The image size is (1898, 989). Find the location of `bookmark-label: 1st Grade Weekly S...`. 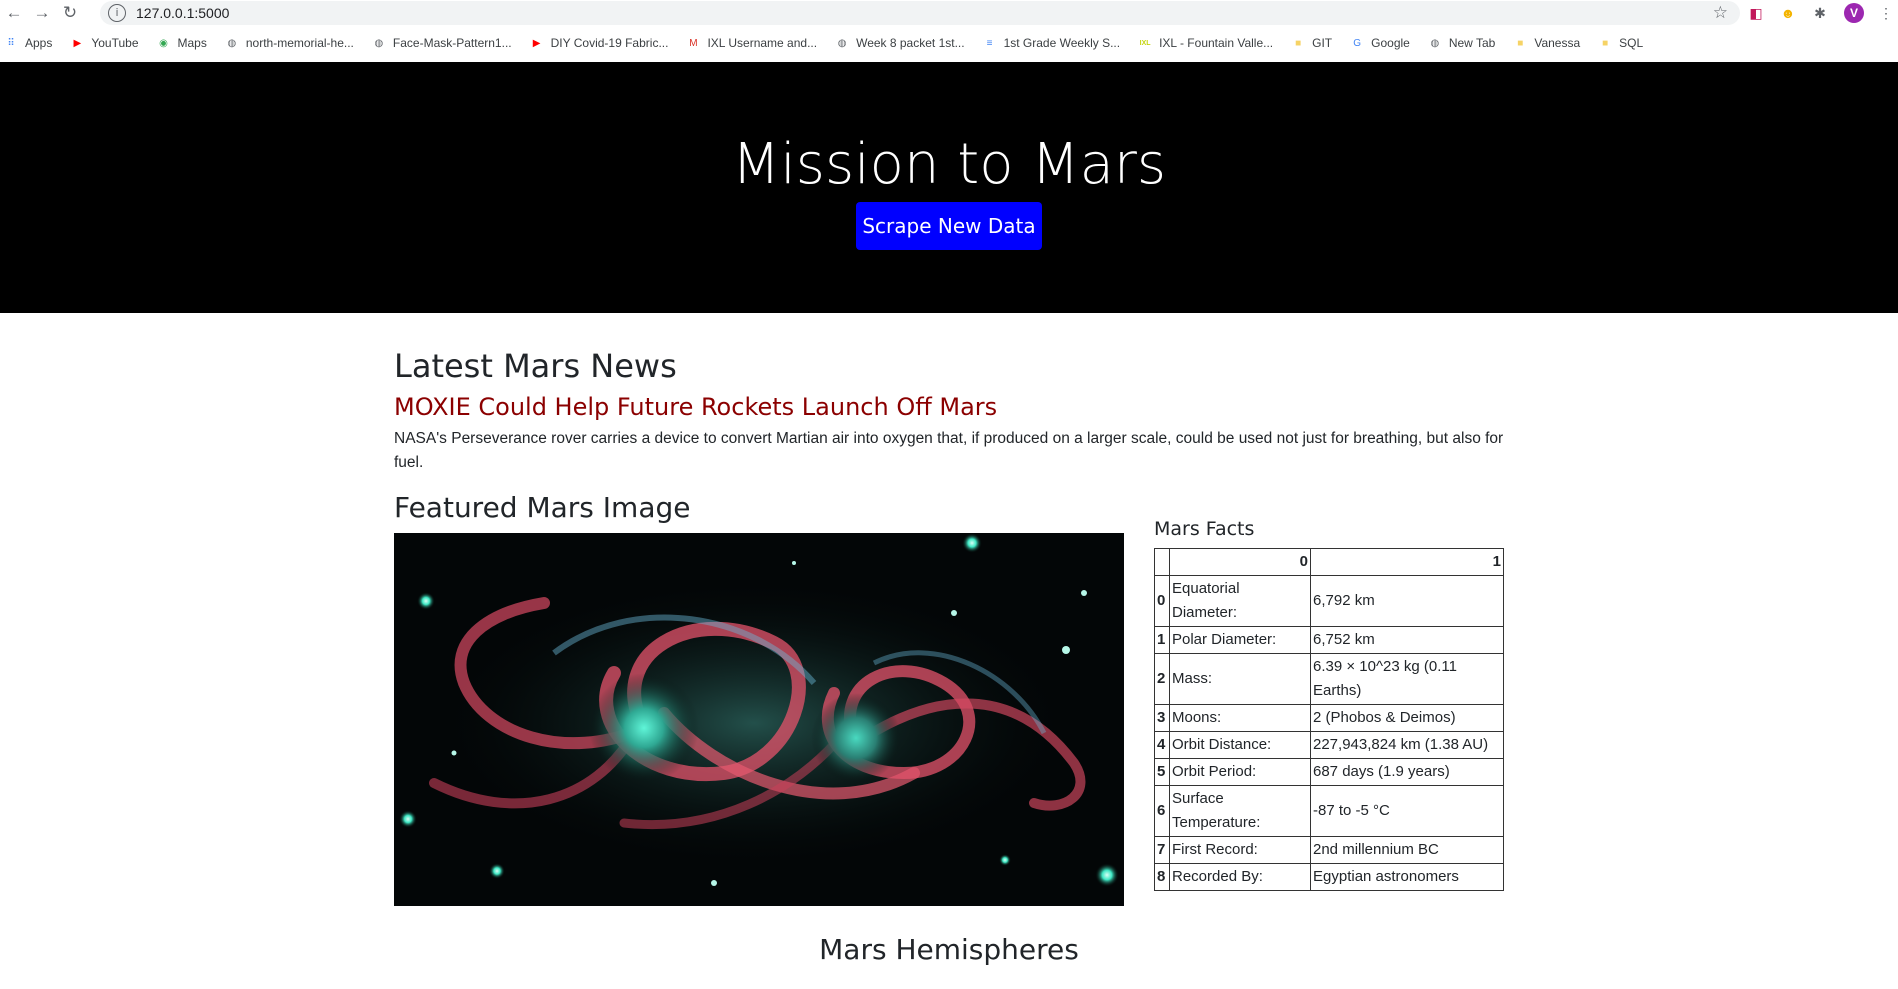

bookmark-label: 1st Grade Weekly S... is located at coordinates (1062, 43).